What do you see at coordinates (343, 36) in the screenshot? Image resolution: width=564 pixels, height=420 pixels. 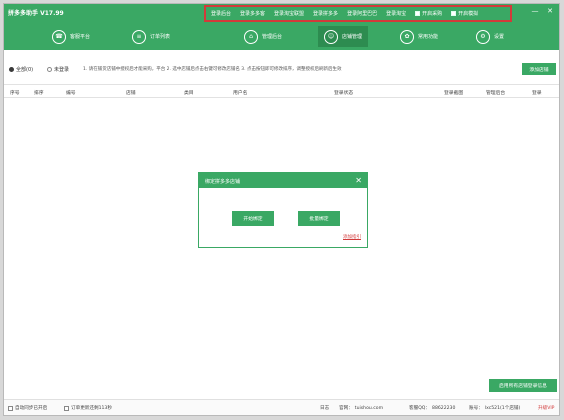 I see `nav-store-management: ☺ 店铺管理` at bounding box center [343, 36].